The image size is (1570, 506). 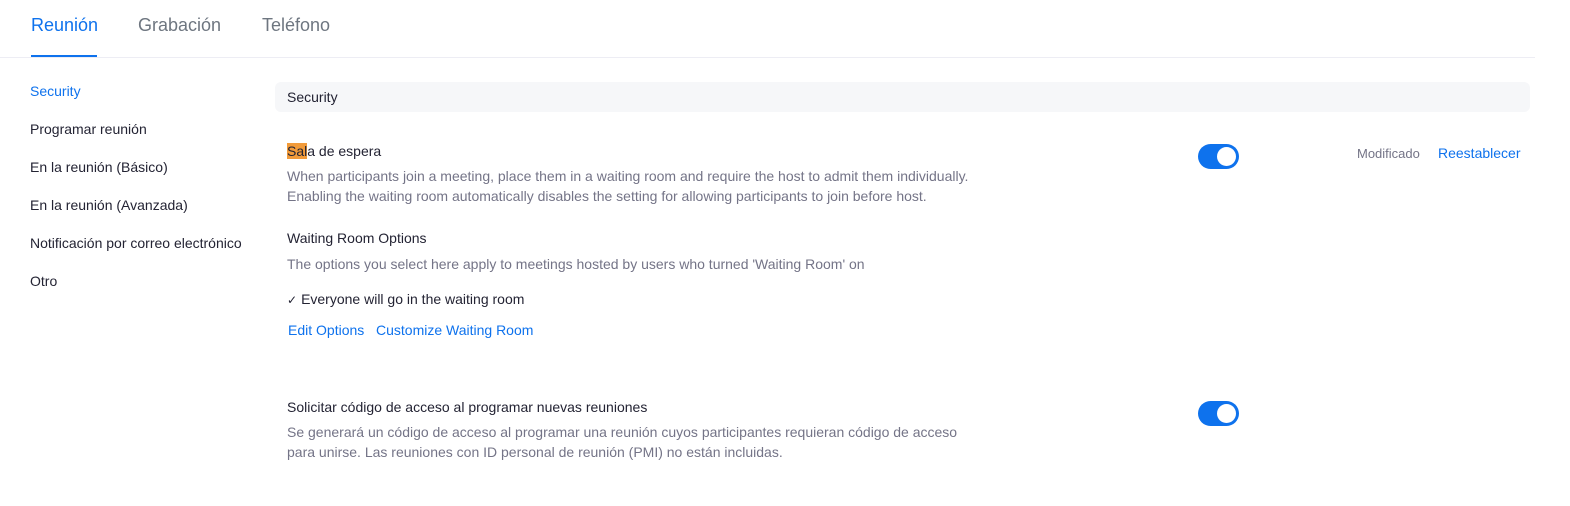 I want to click on sidebar-item-programar-reunion: Programar reunión, so click(x=88, y=129).